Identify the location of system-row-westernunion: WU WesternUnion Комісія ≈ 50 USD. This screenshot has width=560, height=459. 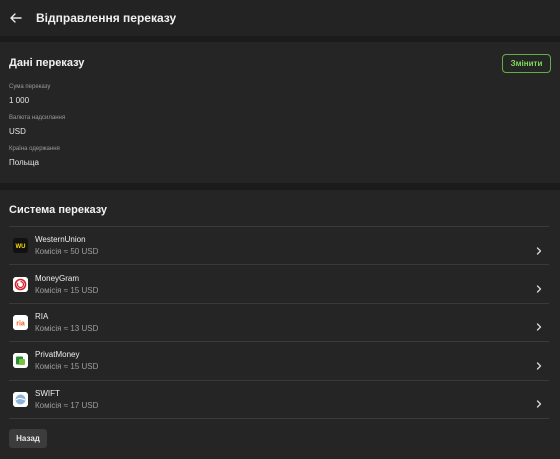
(279, 246).